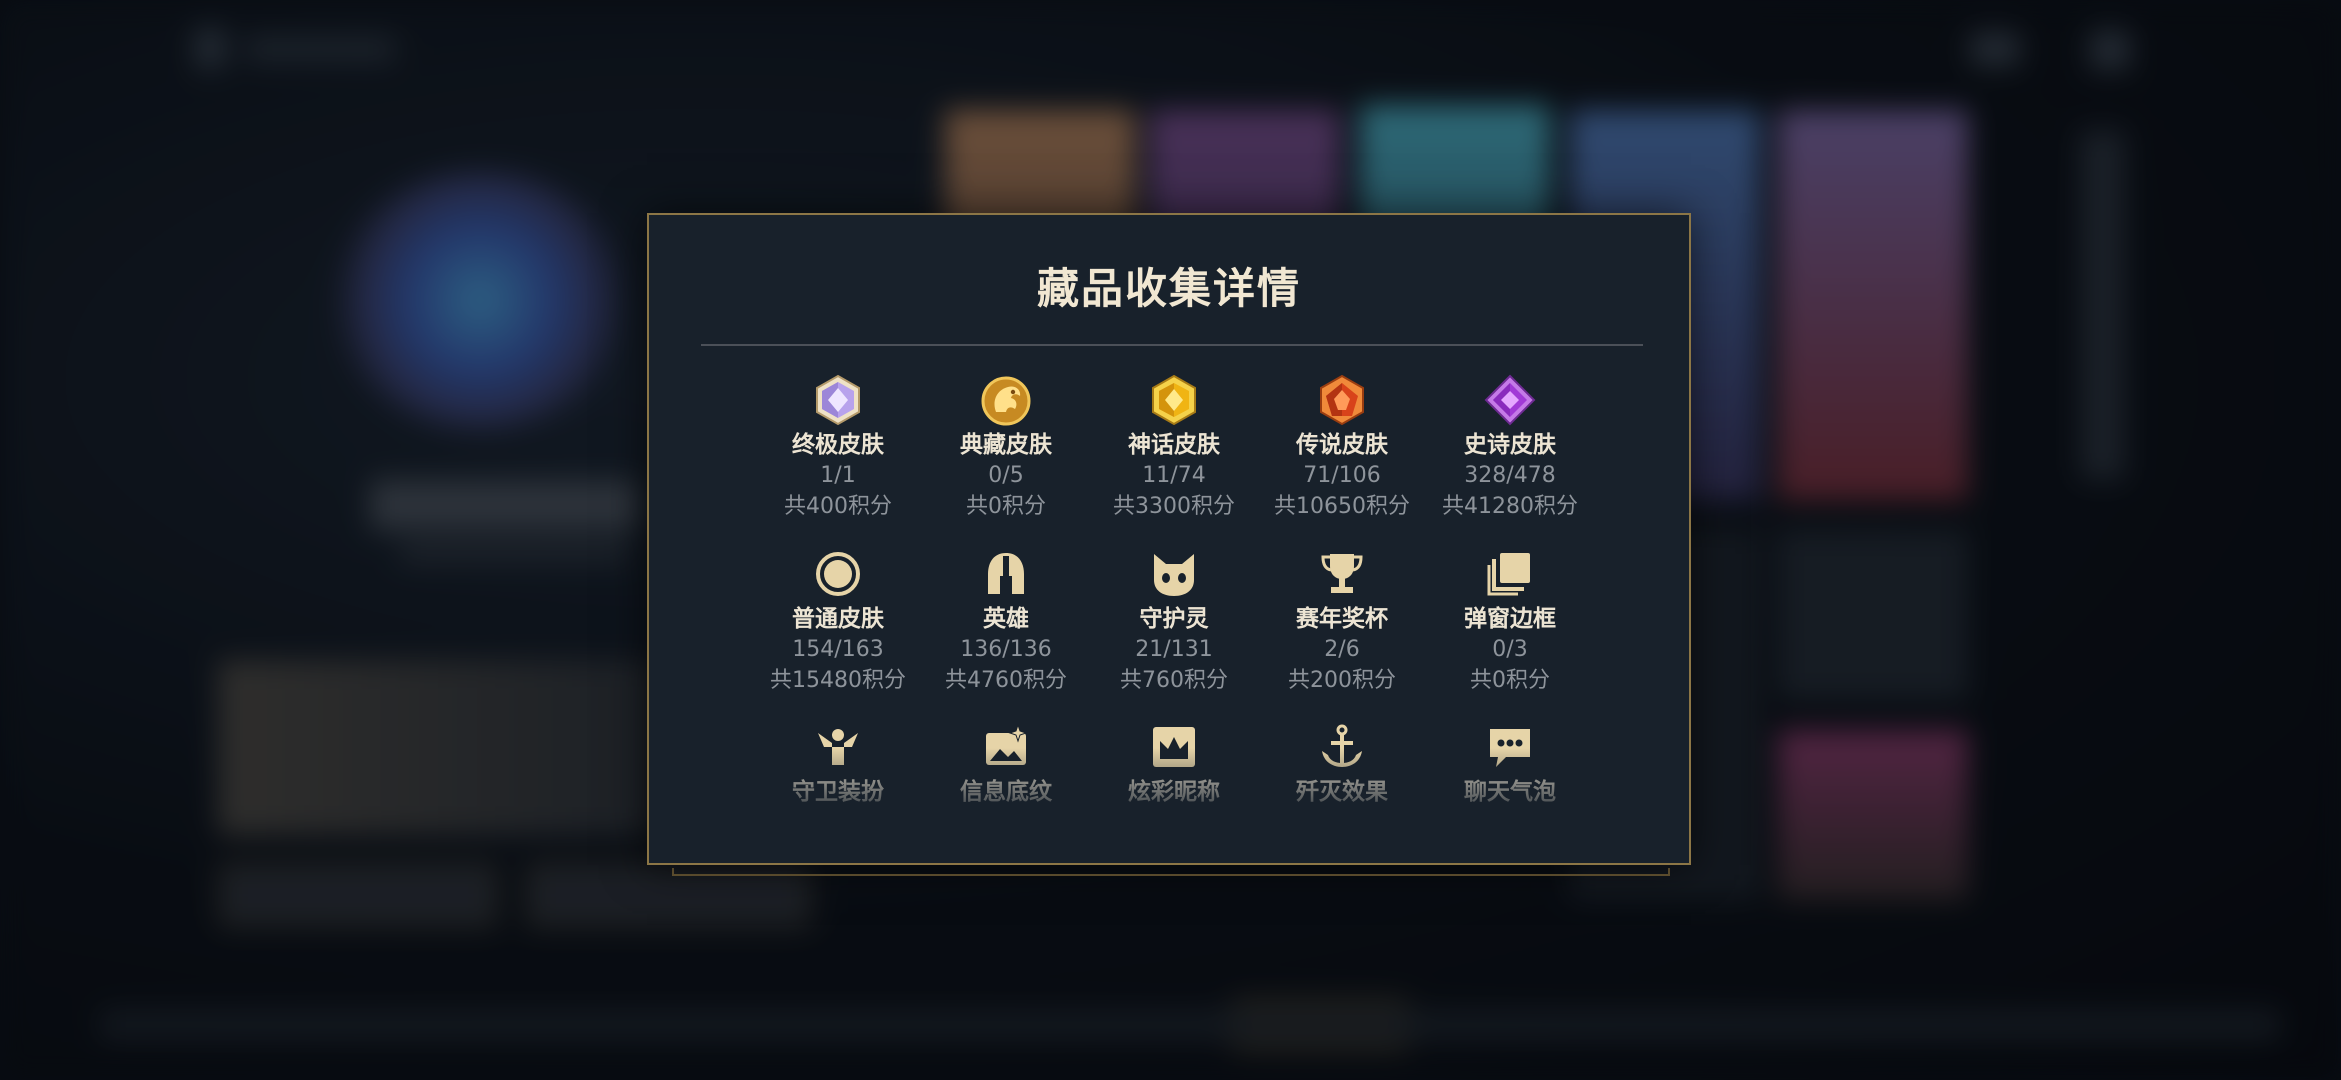 Image resolution: width=2341 pixels, height=1080 pixels. Describe the element at coordinates (838, 619) in the screenshot. I see `item-name: 普通皮肤` at that location.